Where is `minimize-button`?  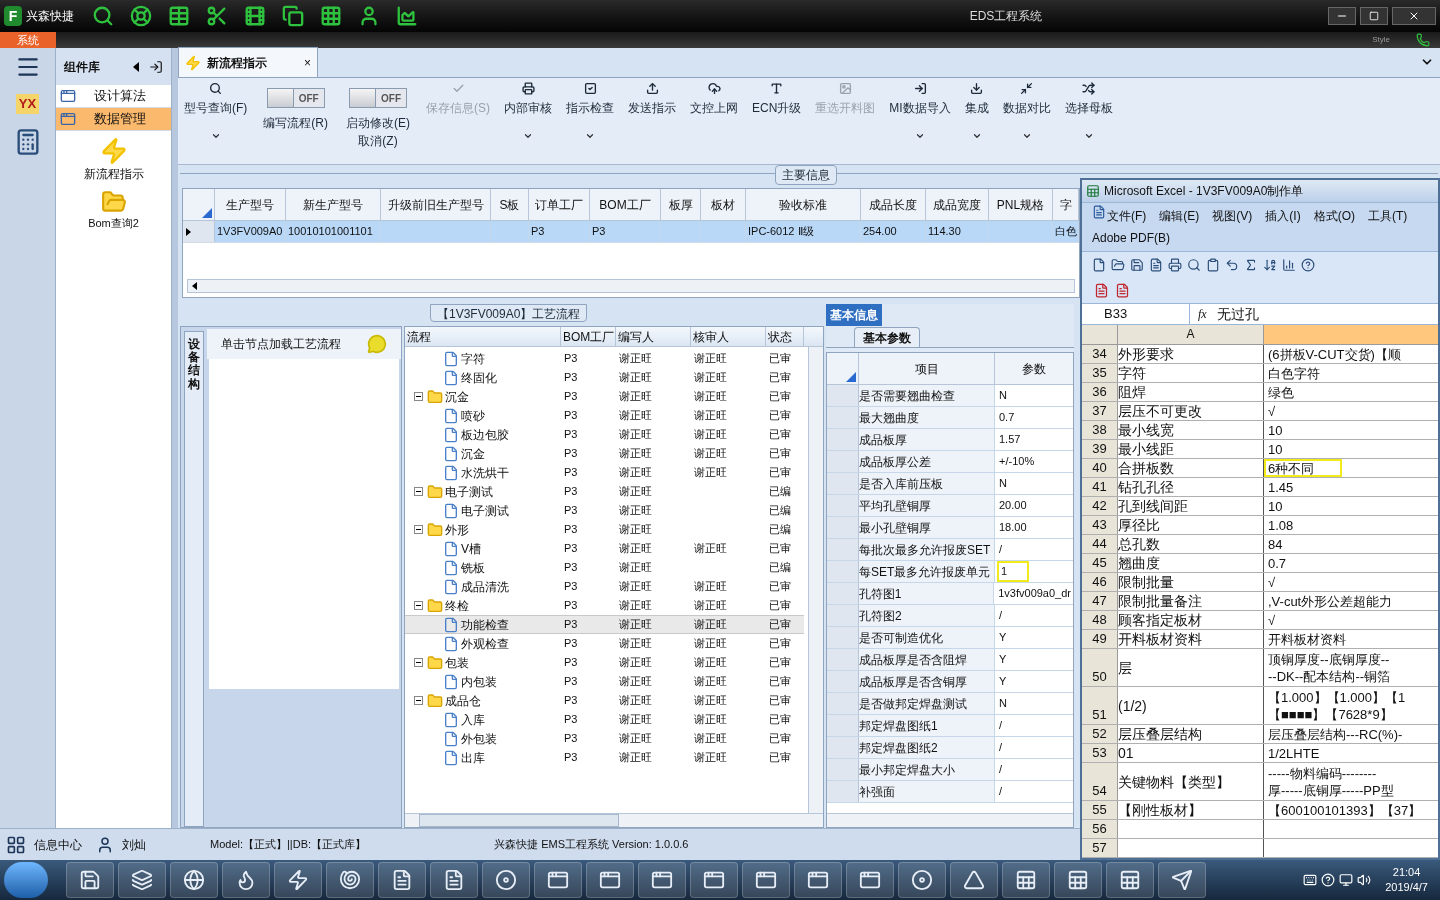
minimize-button is located at coordinates (1342, 16).